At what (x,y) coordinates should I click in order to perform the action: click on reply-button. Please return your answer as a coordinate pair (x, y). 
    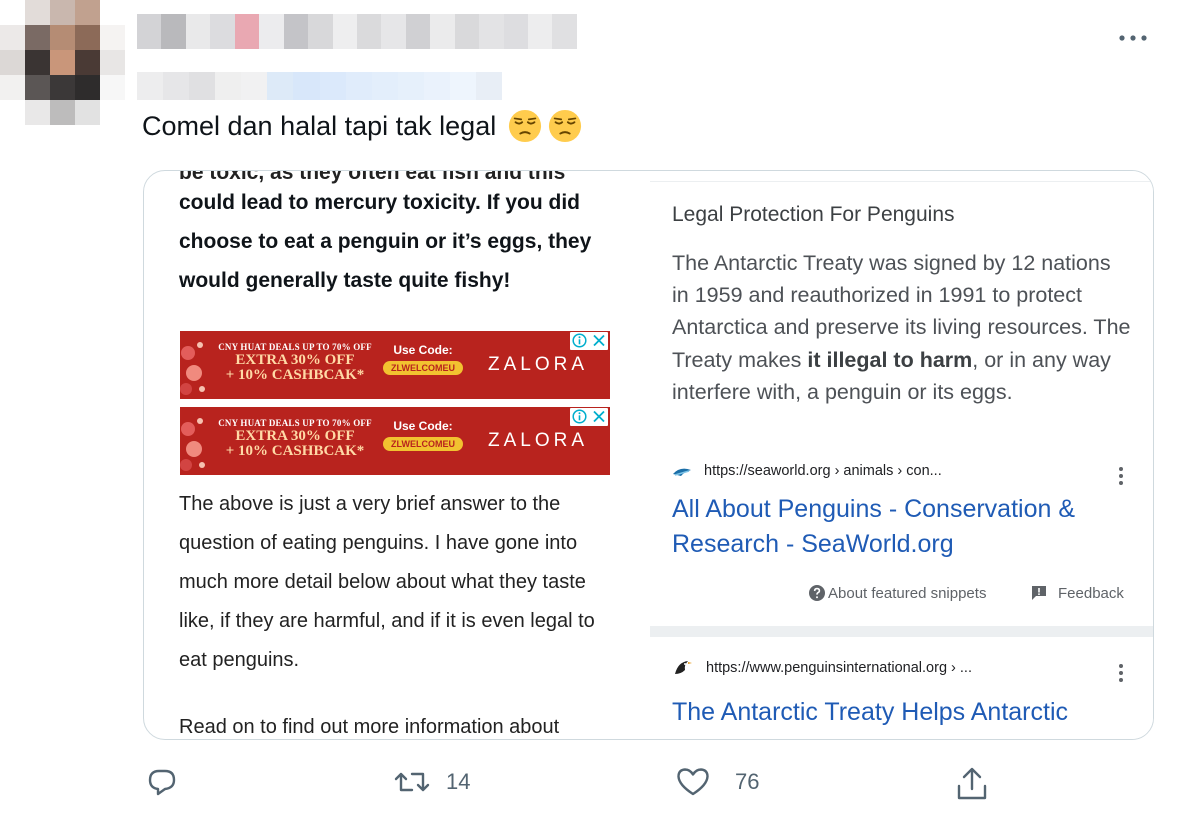
    Looking at the image, I should click on (162, 782).